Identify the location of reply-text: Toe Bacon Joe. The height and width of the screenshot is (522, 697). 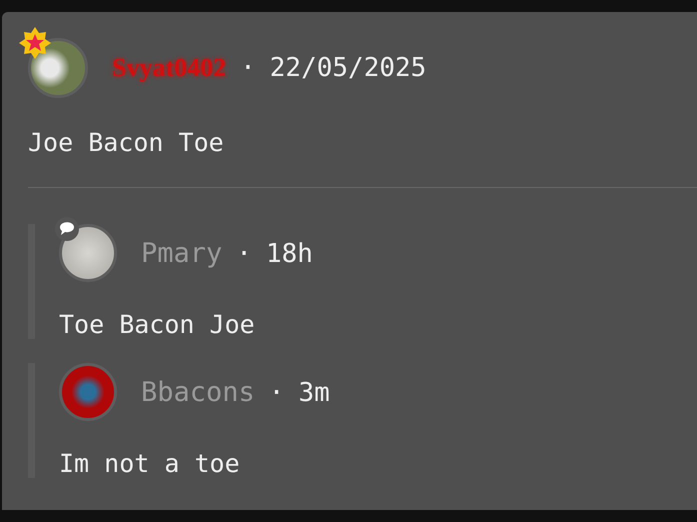
(157, 324).